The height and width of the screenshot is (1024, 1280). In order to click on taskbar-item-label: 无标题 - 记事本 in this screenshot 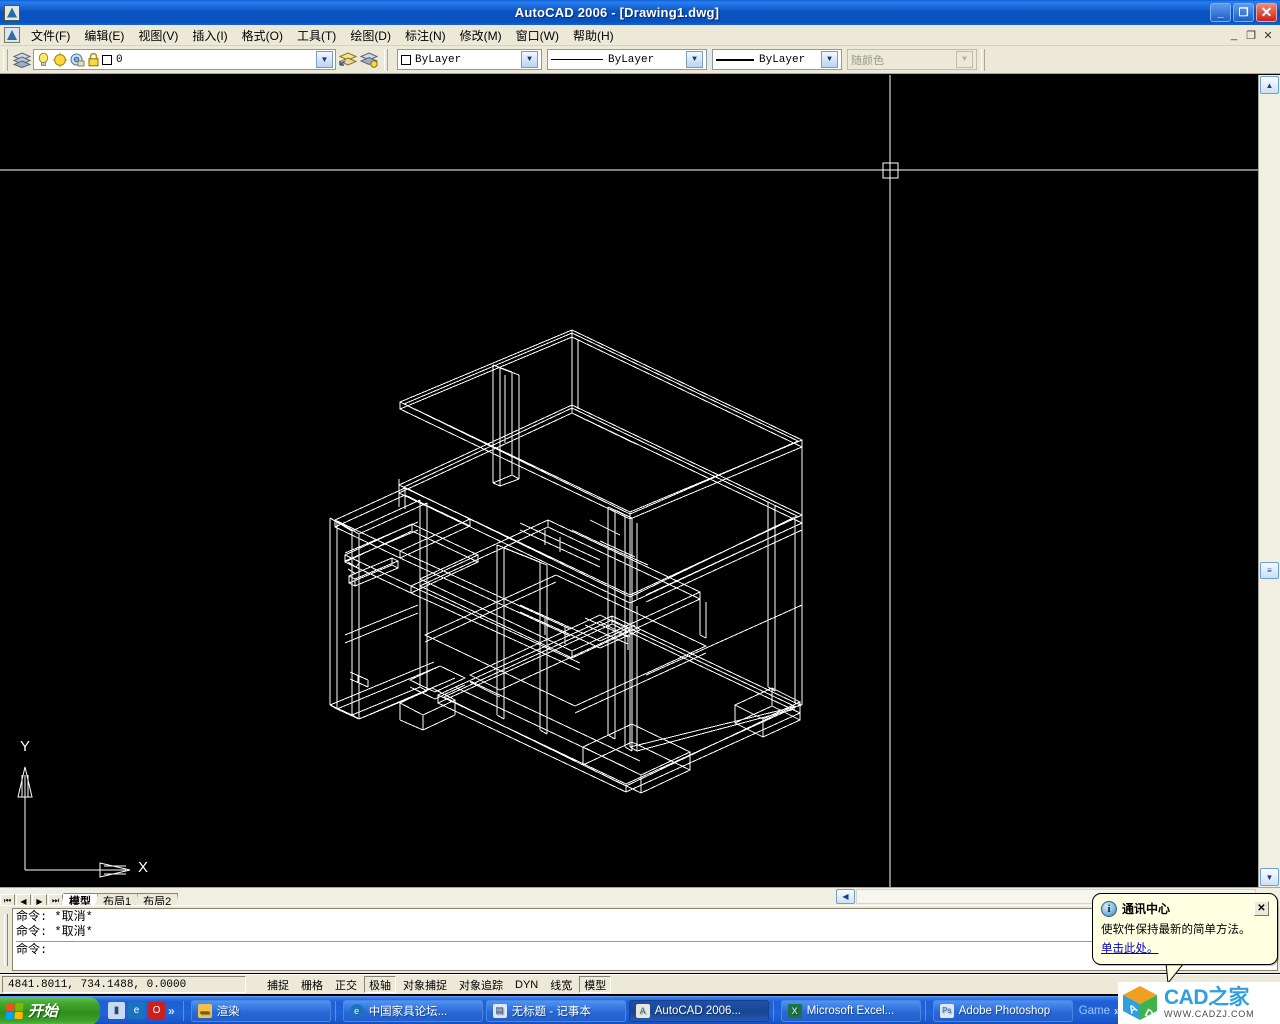, I will do `click(551, 1011)`.